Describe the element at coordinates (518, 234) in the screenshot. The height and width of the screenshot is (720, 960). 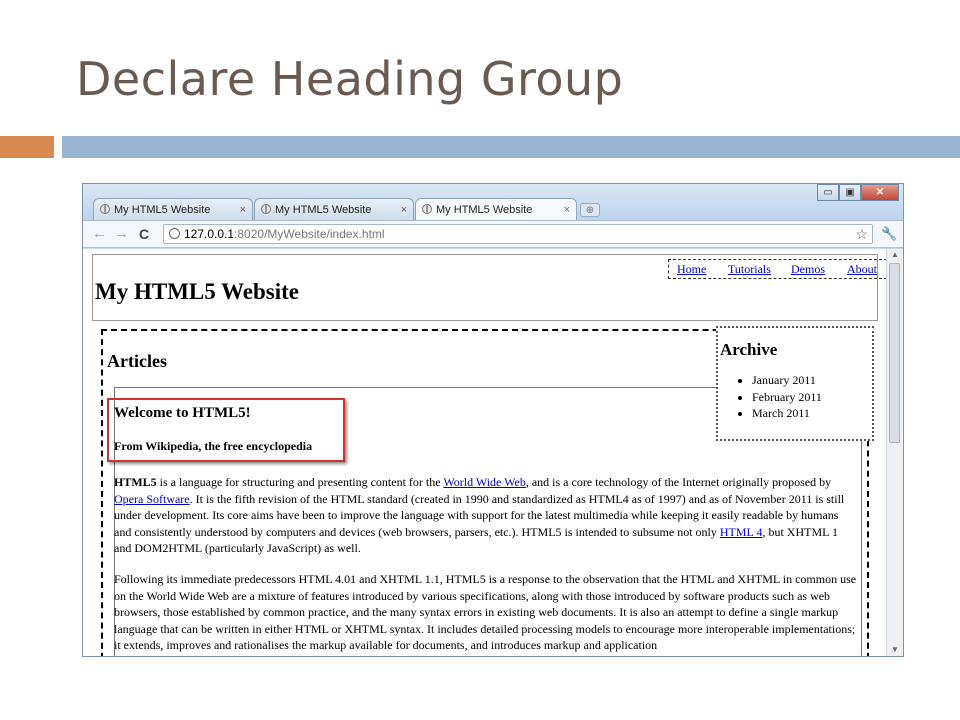
I see `address-bar: 127.0.0.1:8020/MyWebsite/index.html ☆` at that location.